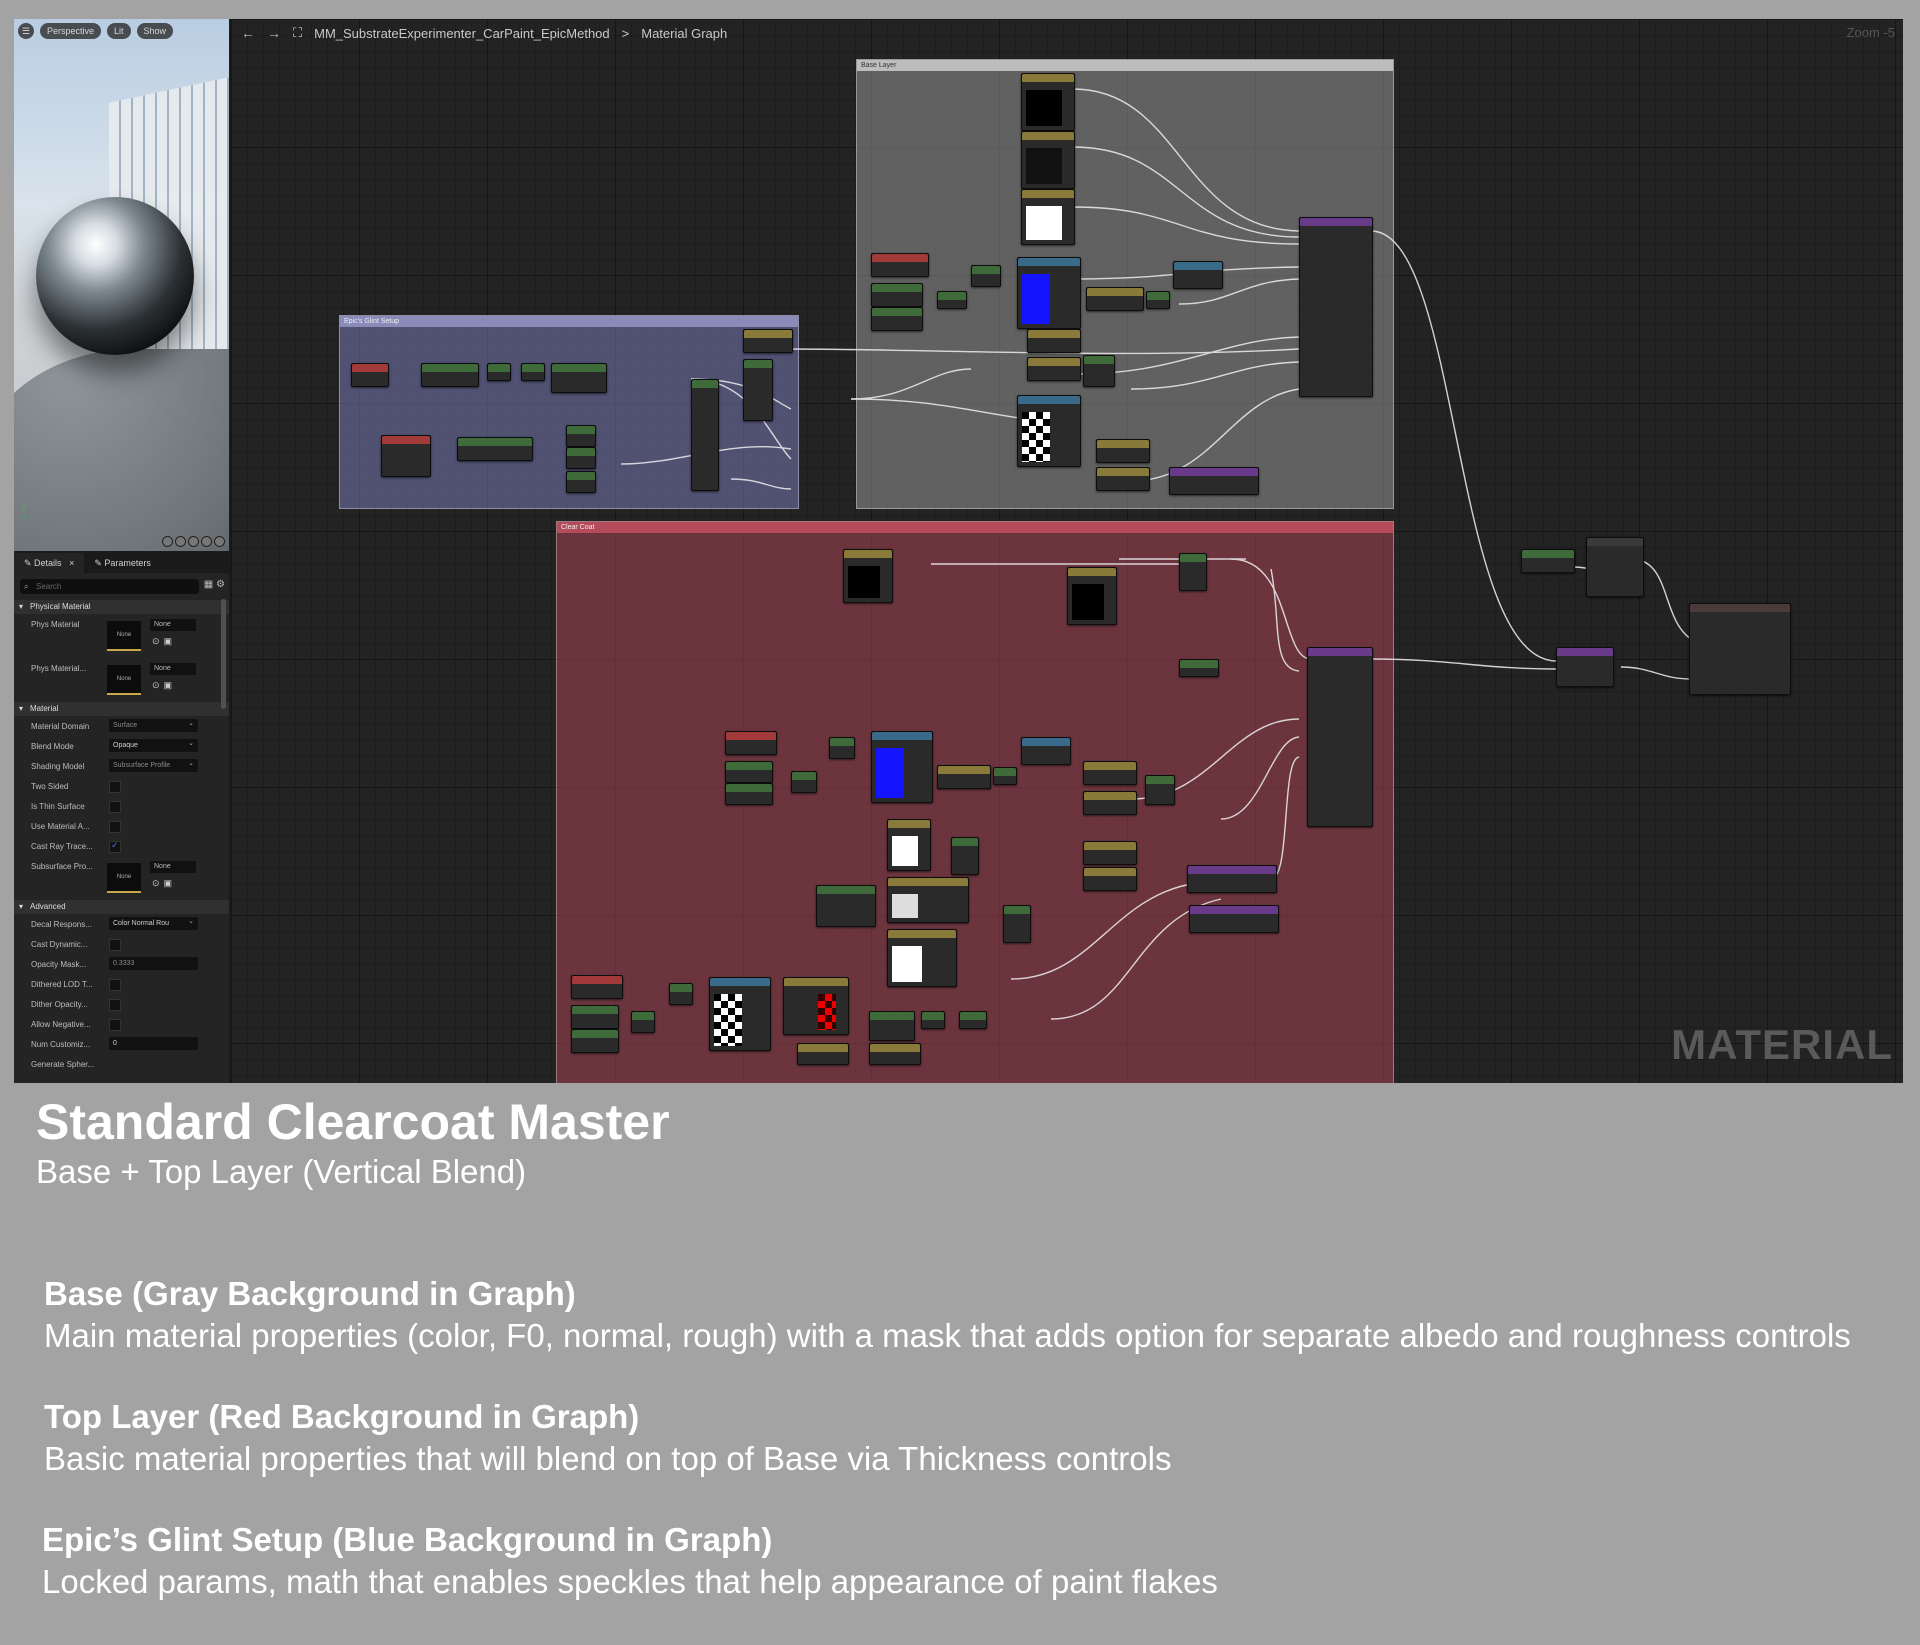 This screenshot has width=1920, height=1645. What do you see at coordinates (124, 878) in the screenshot?
I see `subsurface-thumbnail: None` at bounding box center [124, 878].